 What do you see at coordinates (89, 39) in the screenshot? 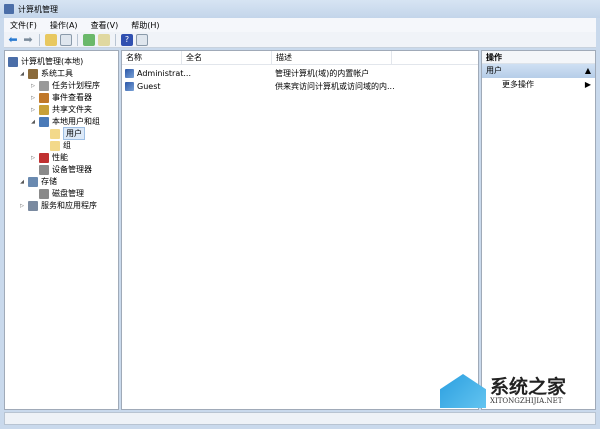
I see `refresh-icon` at bounding box center [89, 39].